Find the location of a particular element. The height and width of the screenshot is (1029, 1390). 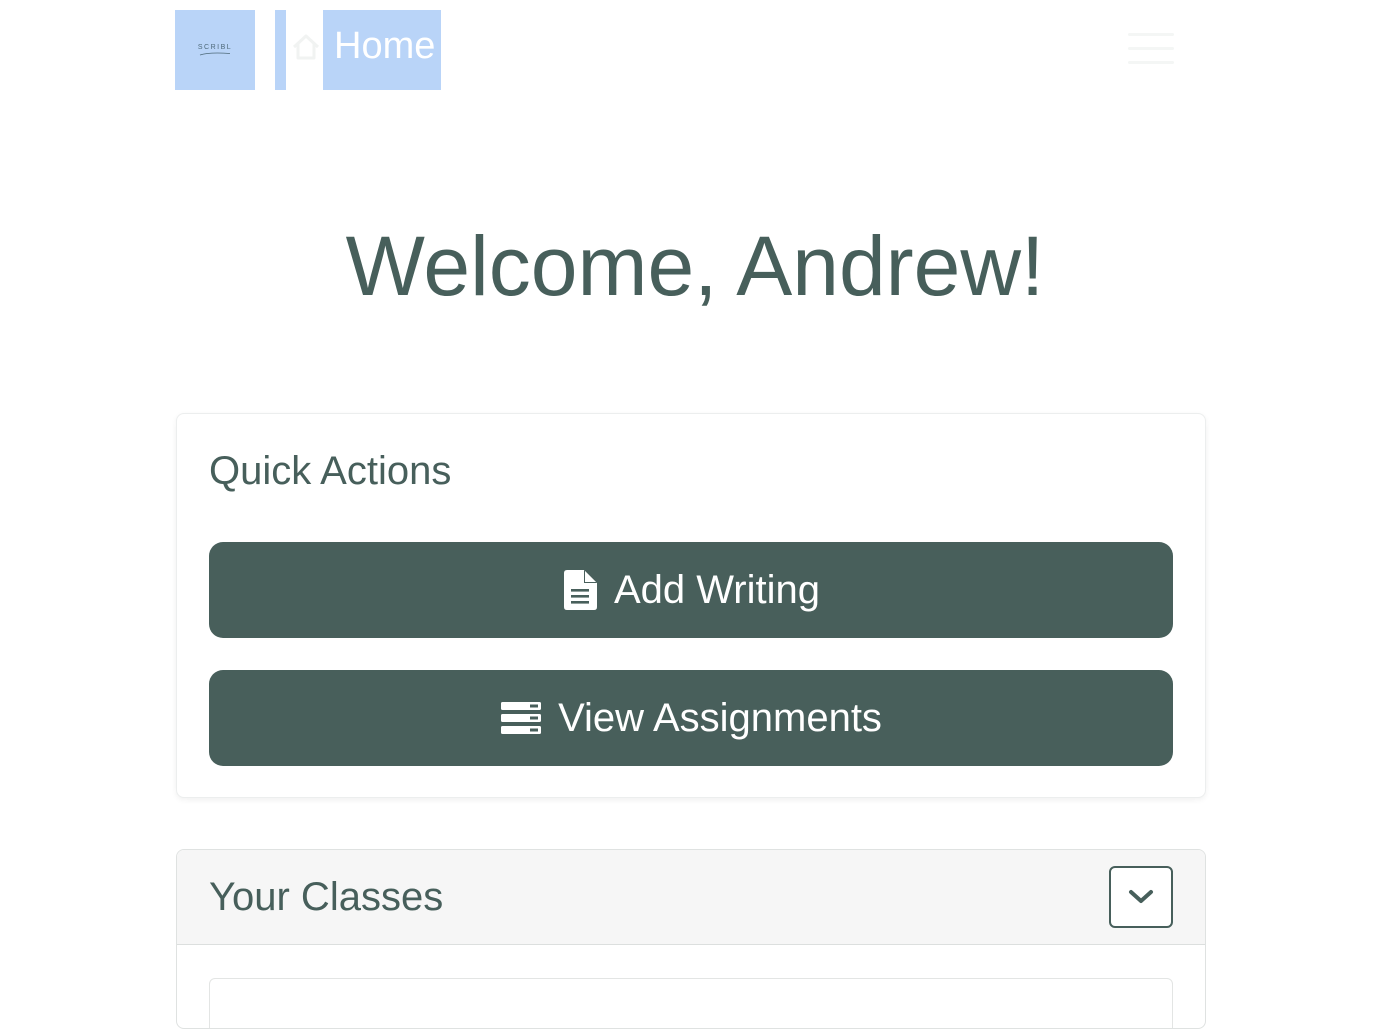

add-writing-label: Add Writing is located at coordinates (716, 590).